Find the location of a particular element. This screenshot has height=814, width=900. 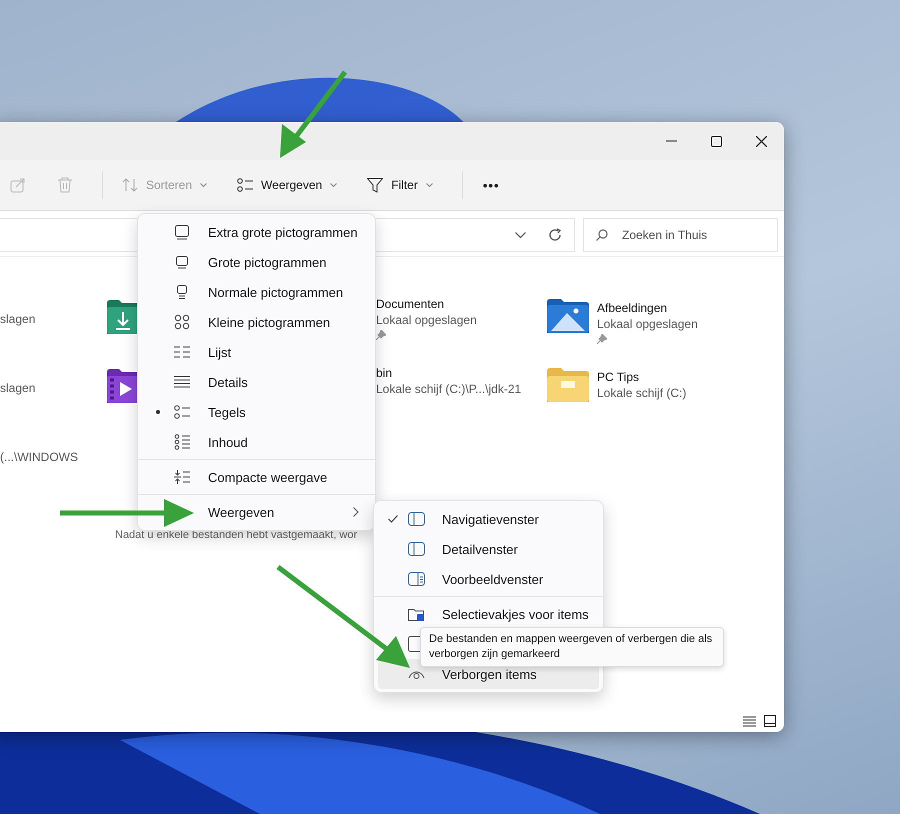

tooltip: De bestanden en mappen weergeven of verbergen die als verborgen zijn gemarkeerd is located at coordinates (572, 647).